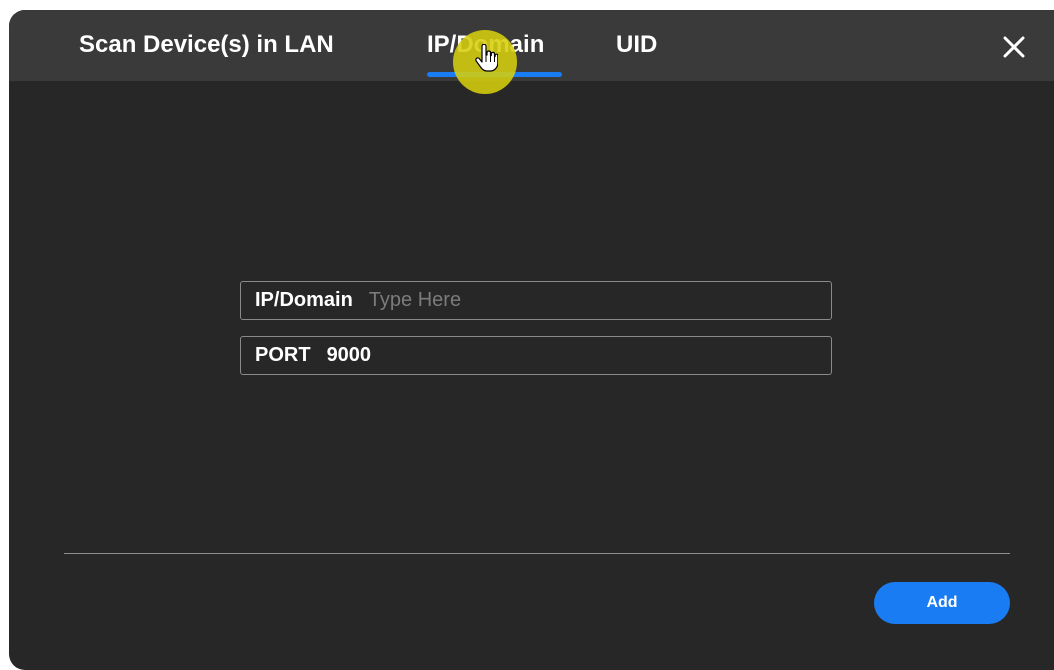 The height and width of the screenshot is (670, 1054). What do you see at coordinates (486, 58) in the screenshot?
I see `hand-pointer-icon` at bounding box center [486, 58].